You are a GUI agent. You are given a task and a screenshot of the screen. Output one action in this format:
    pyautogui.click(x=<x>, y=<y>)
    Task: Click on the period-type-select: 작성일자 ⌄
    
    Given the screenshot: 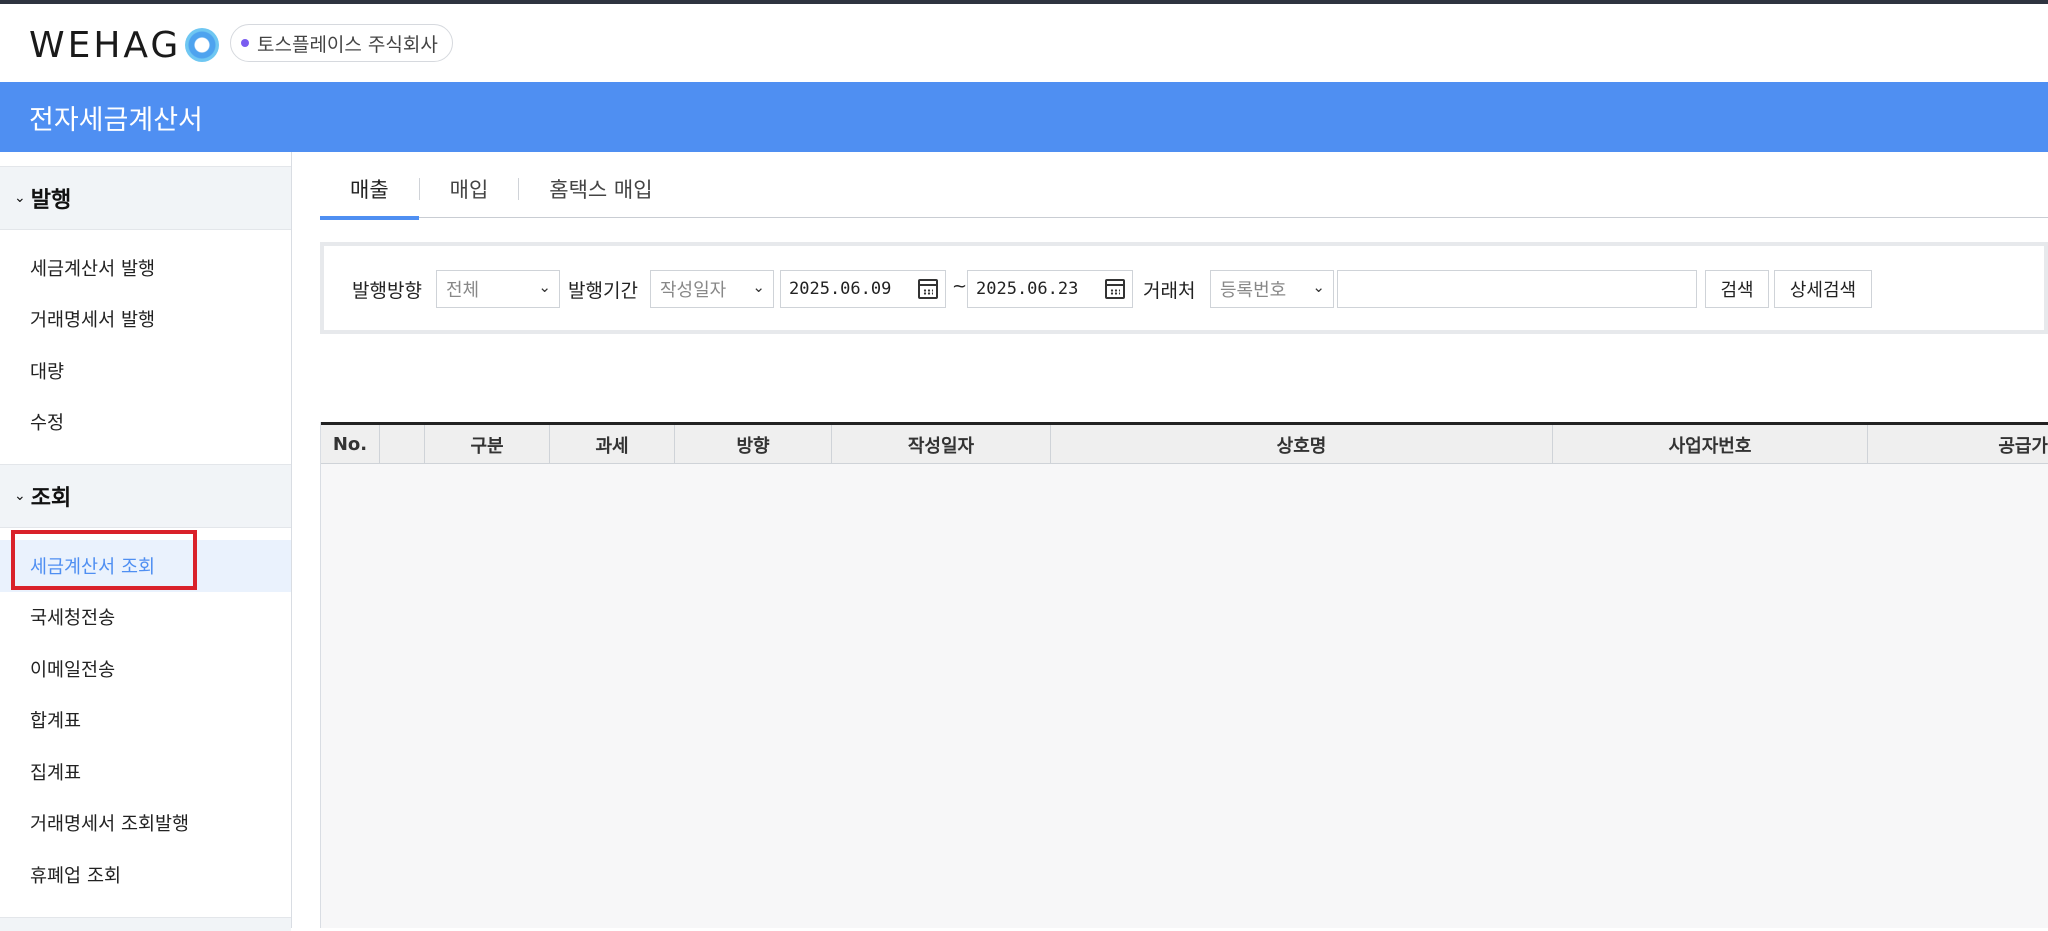 What is the action you would take?
    pyautogui.click(x=712, y=289)
    